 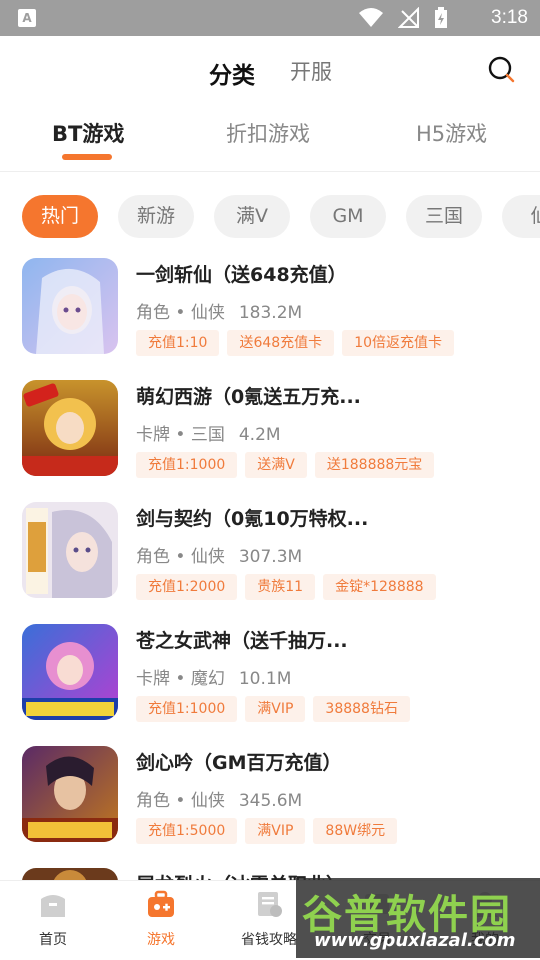 What do you see at coordinates (187, 831) in the screenshot?
I see `game-tag: 充值1:5000` at bounding box center [187, 831].